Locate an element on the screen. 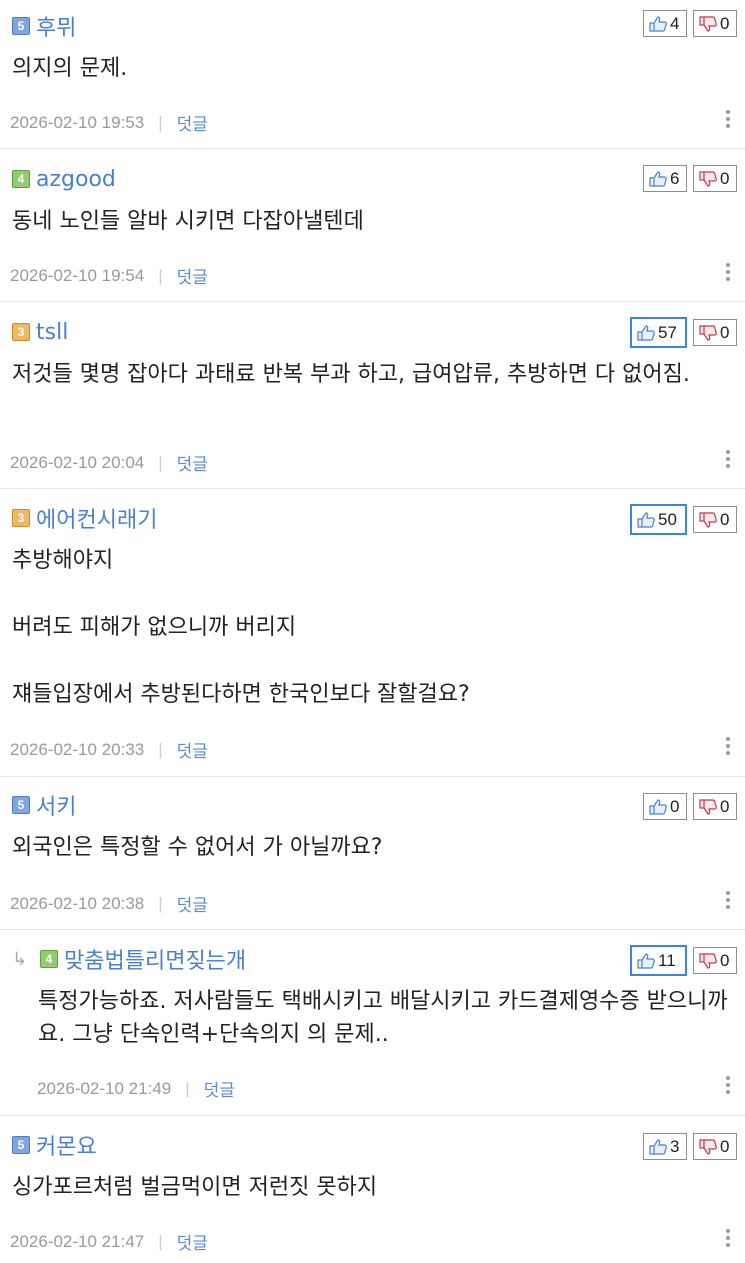 This screenshot has width=745, height=1263. comment-footer: 2026-02-10 20:33 | 덧글 is located at coordinates (109, 749).